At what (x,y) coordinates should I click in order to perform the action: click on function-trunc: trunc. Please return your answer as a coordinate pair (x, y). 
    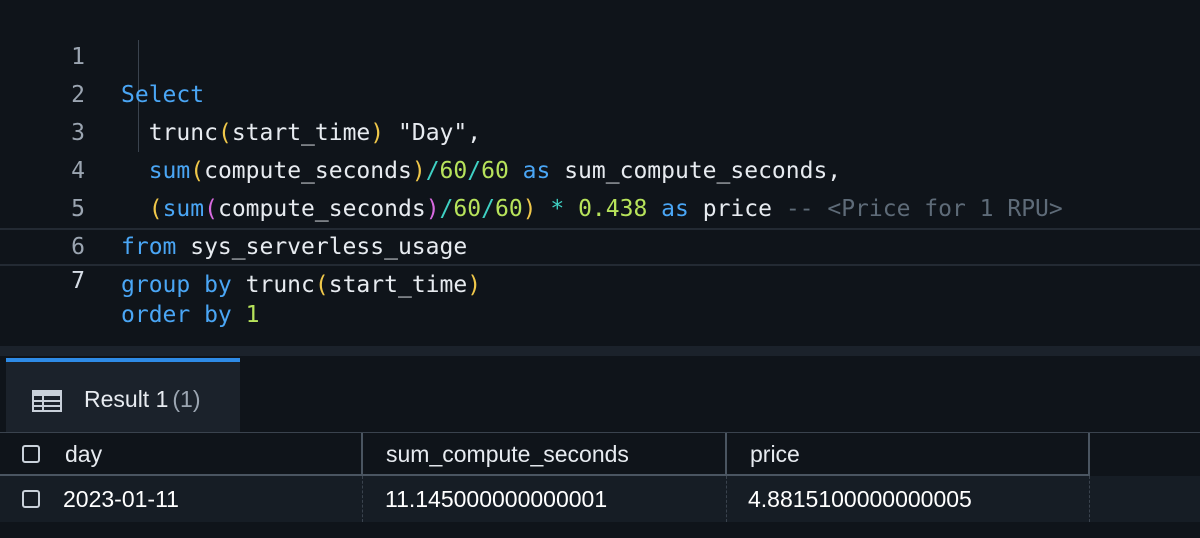
    Looking at the image, I should click on (273, 285).